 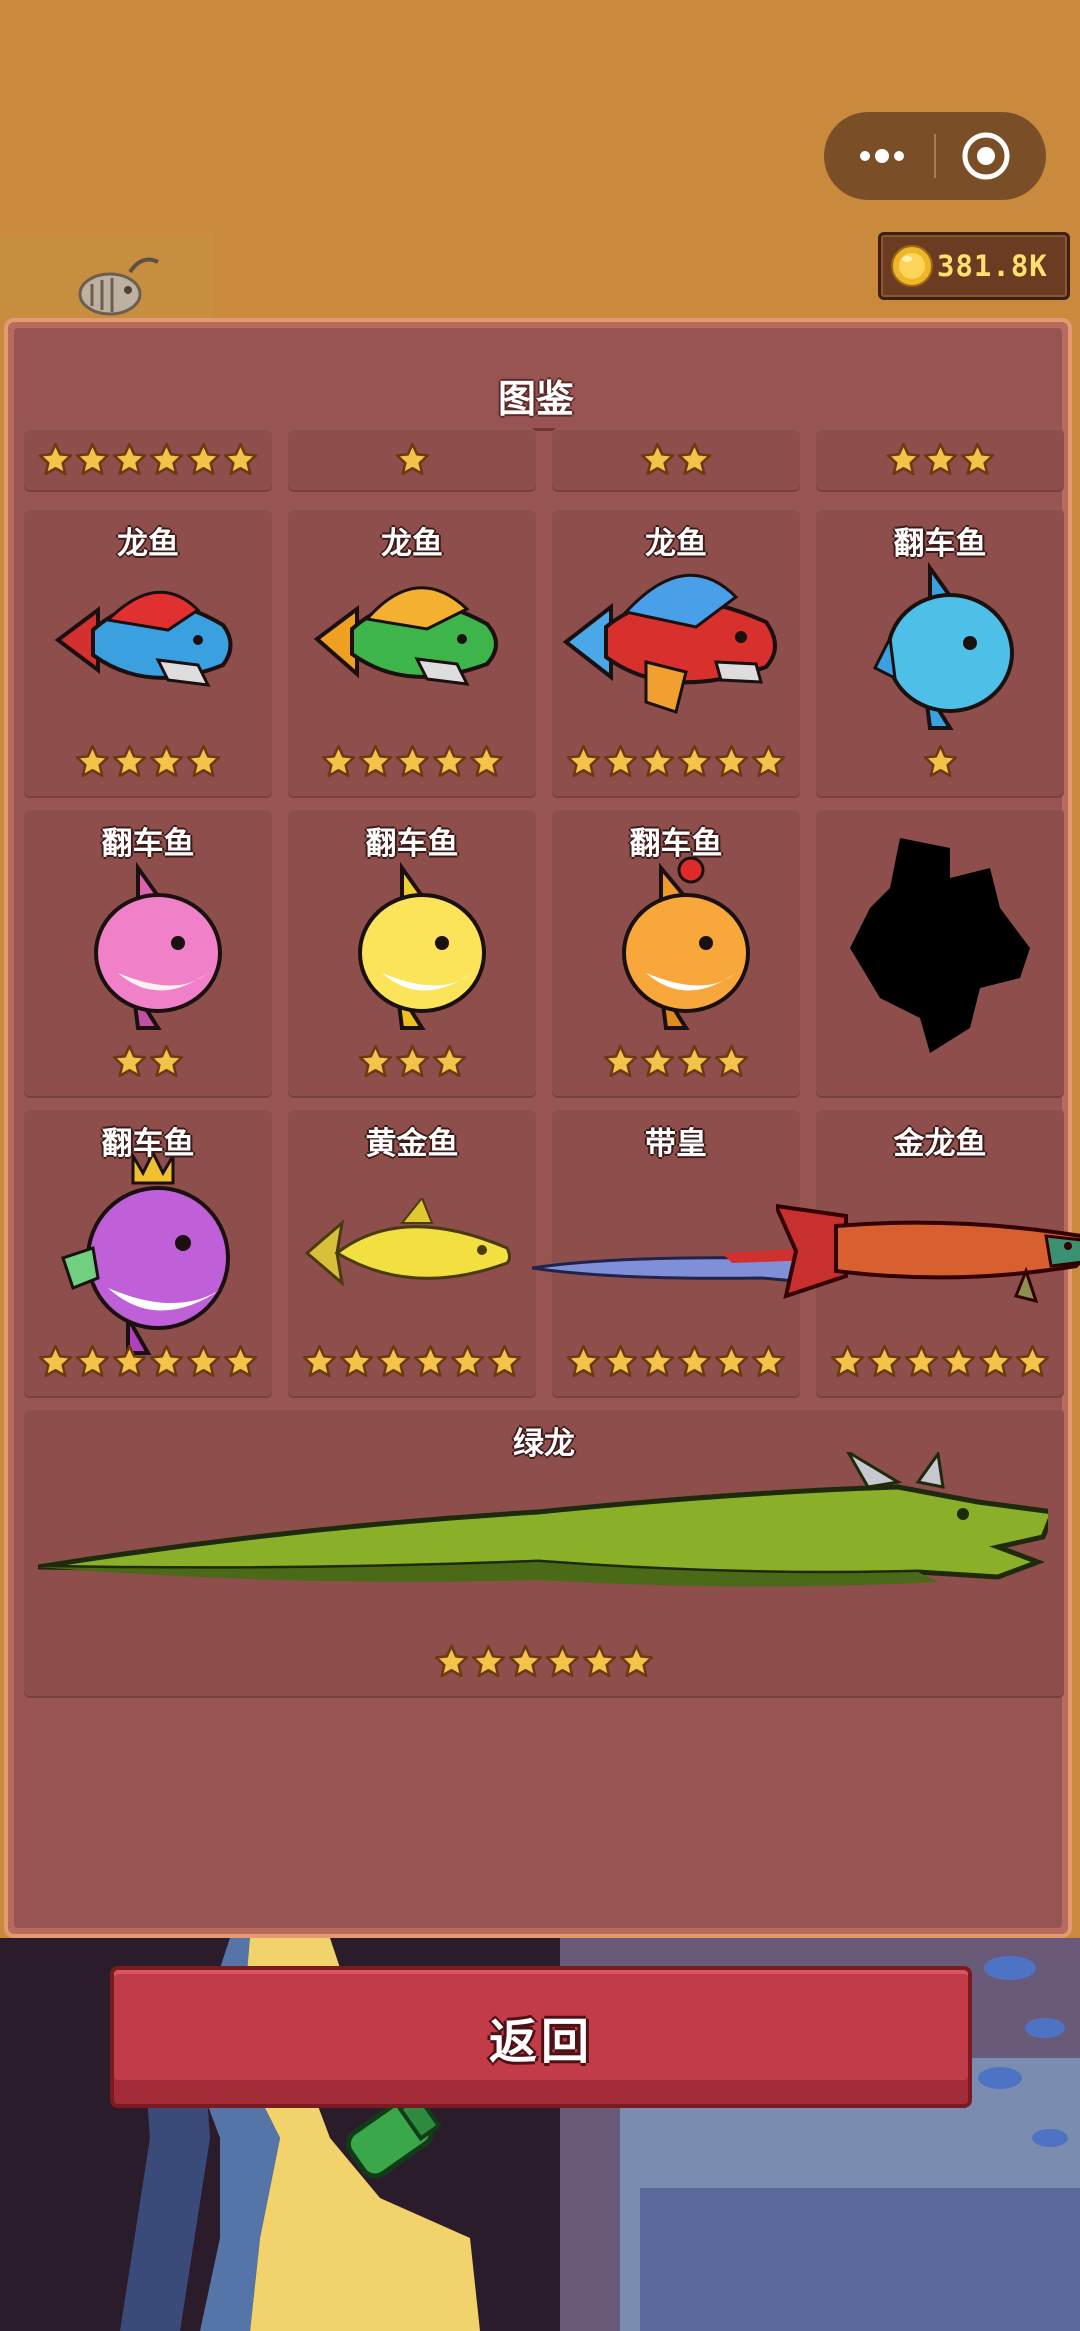 What do you see at coordinates (676, 1144) in the screenshot?
I see `fish-name: 带皇` at bounding box center [676, 1144].